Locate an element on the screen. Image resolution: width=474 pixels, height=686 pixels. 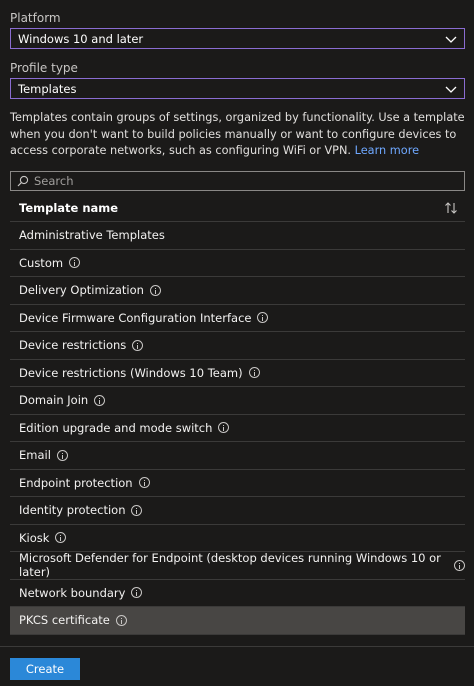
template-name: Device restrictions (Windows 10 Team) is located at coordinates (131, 372).